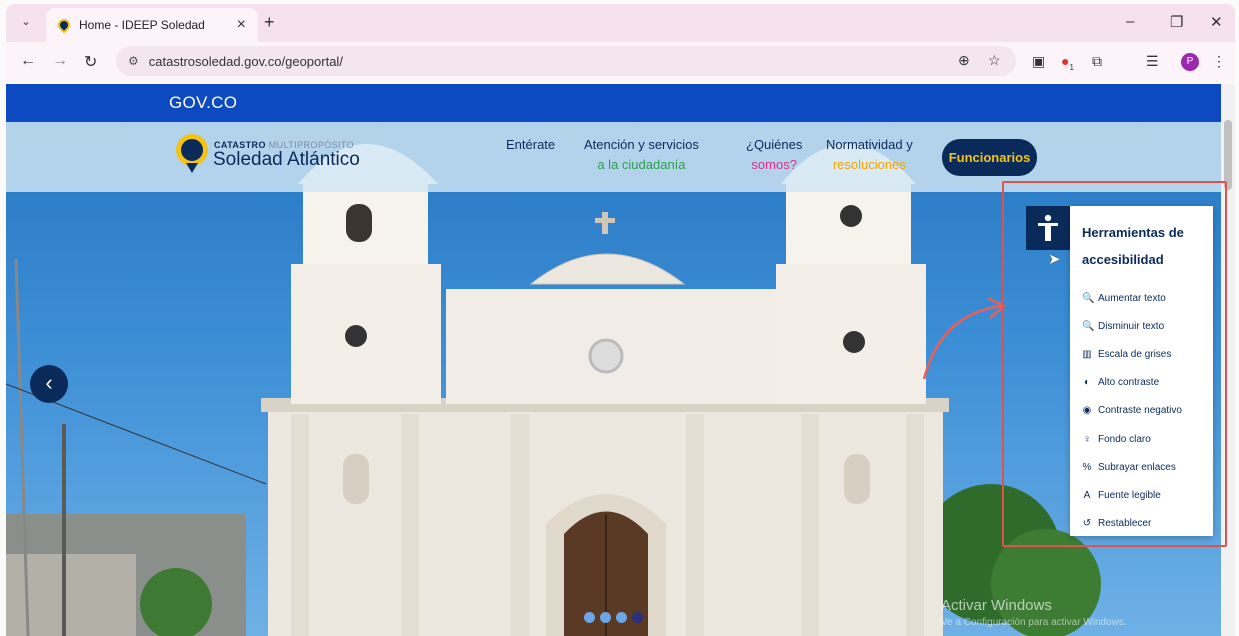 The width and height of the screenshot is (1239, 636). What do you see at coordinates (192, 153) in the screenshot?
I see `catastro-logo-icon` at bounding box center [192, 153].